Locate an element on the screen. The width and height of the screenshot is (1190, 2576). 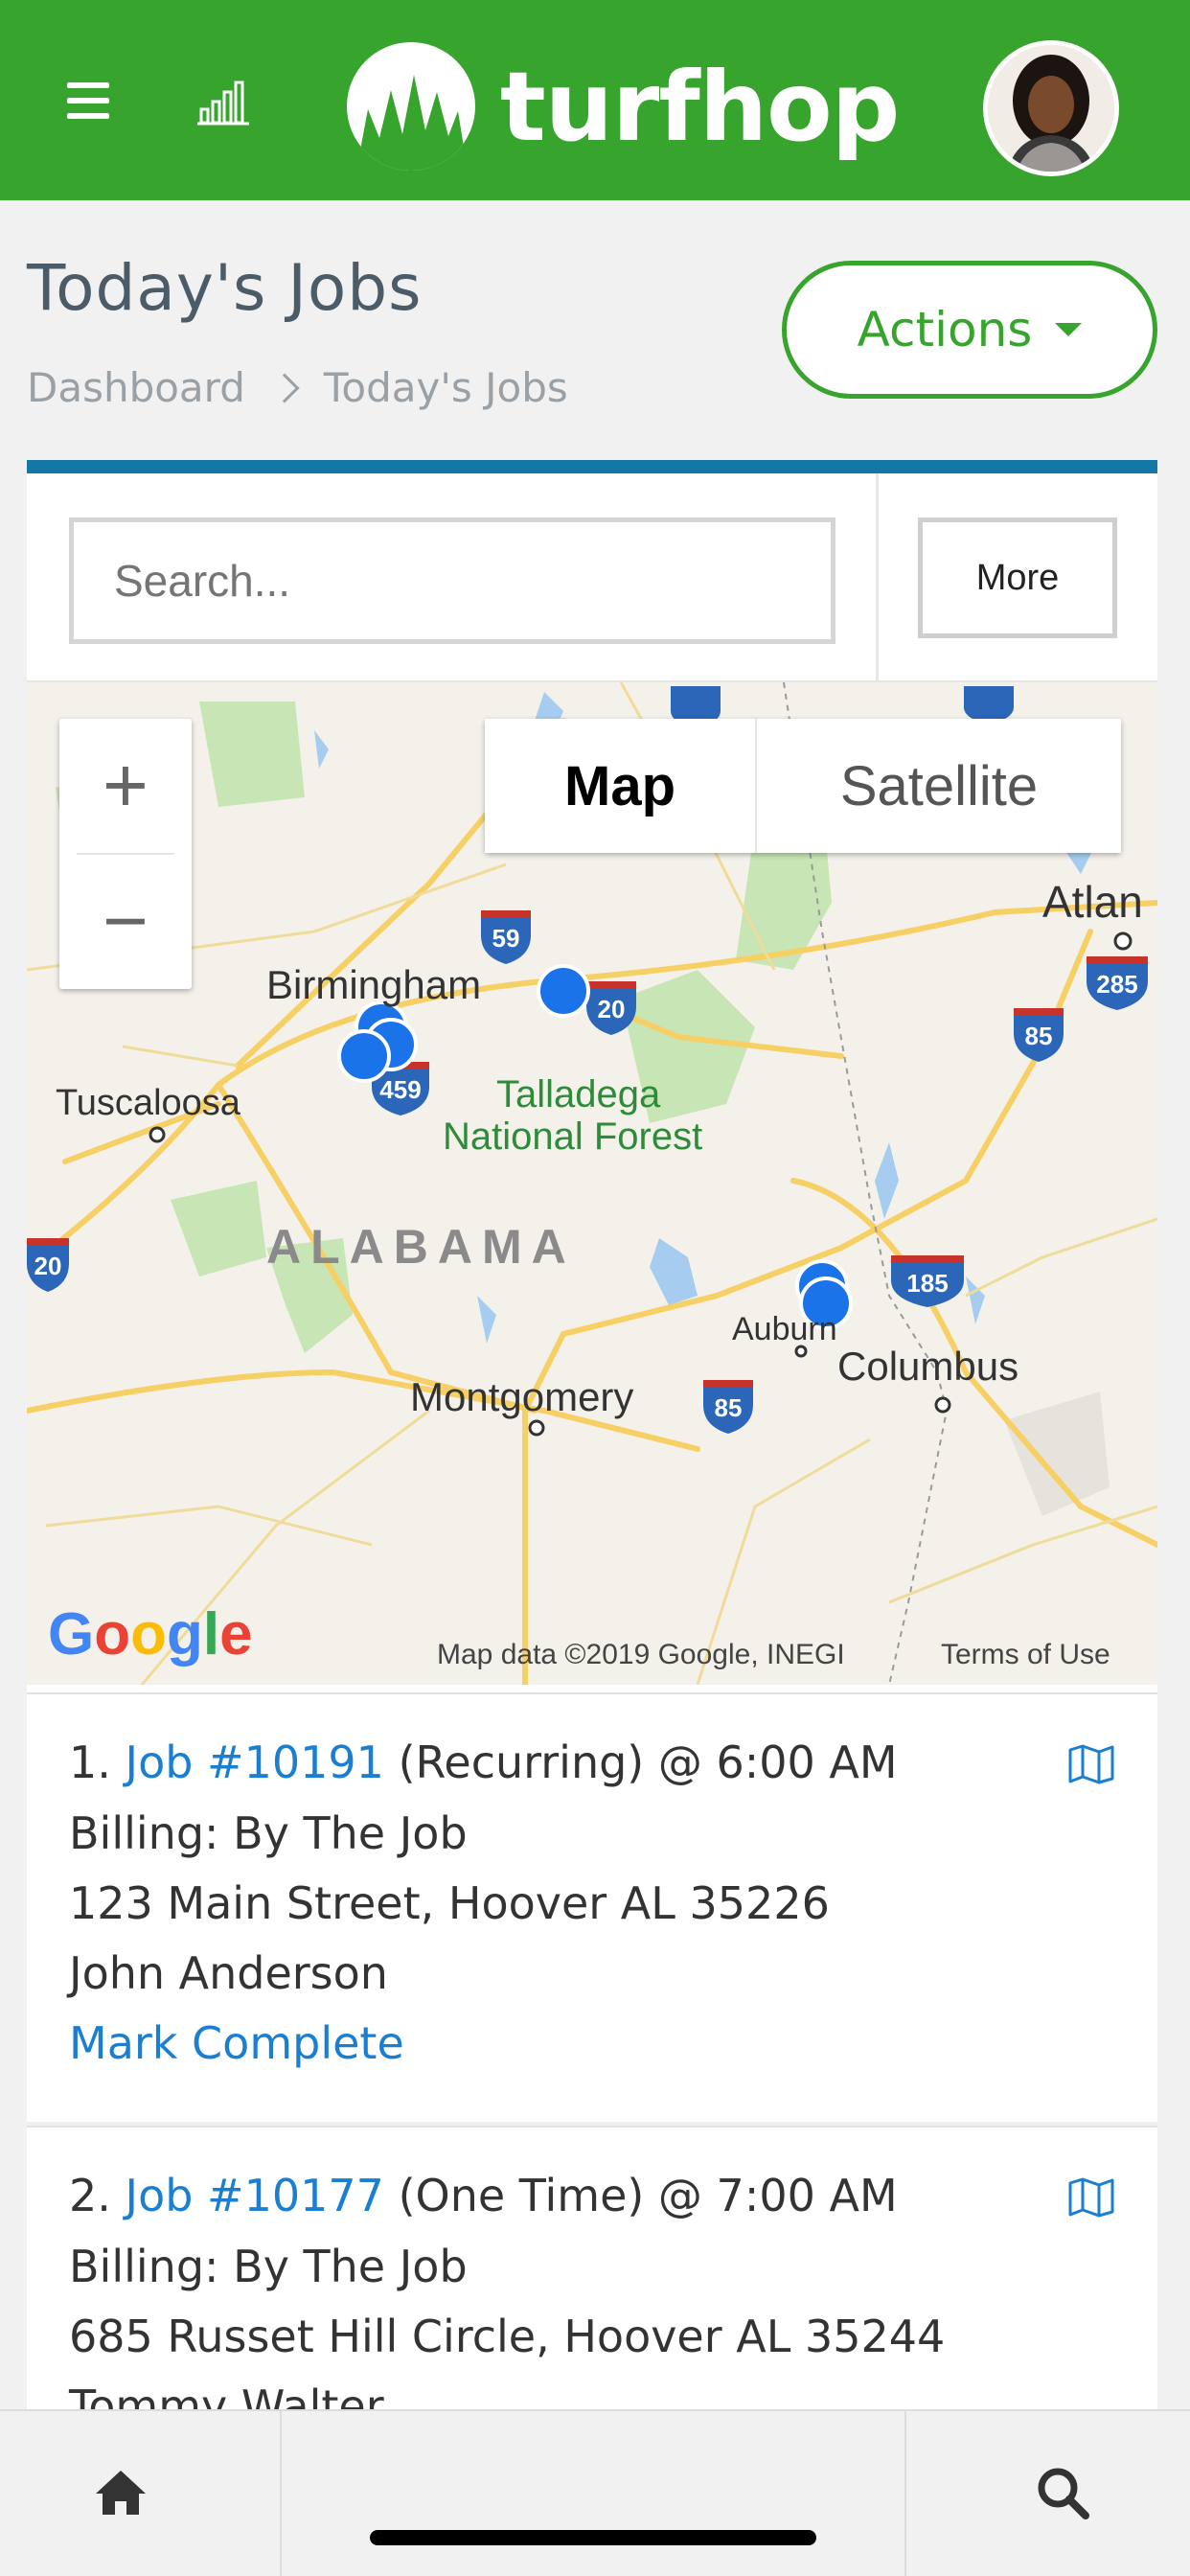
actions-label: Actions is located at coordinates (945, 329).